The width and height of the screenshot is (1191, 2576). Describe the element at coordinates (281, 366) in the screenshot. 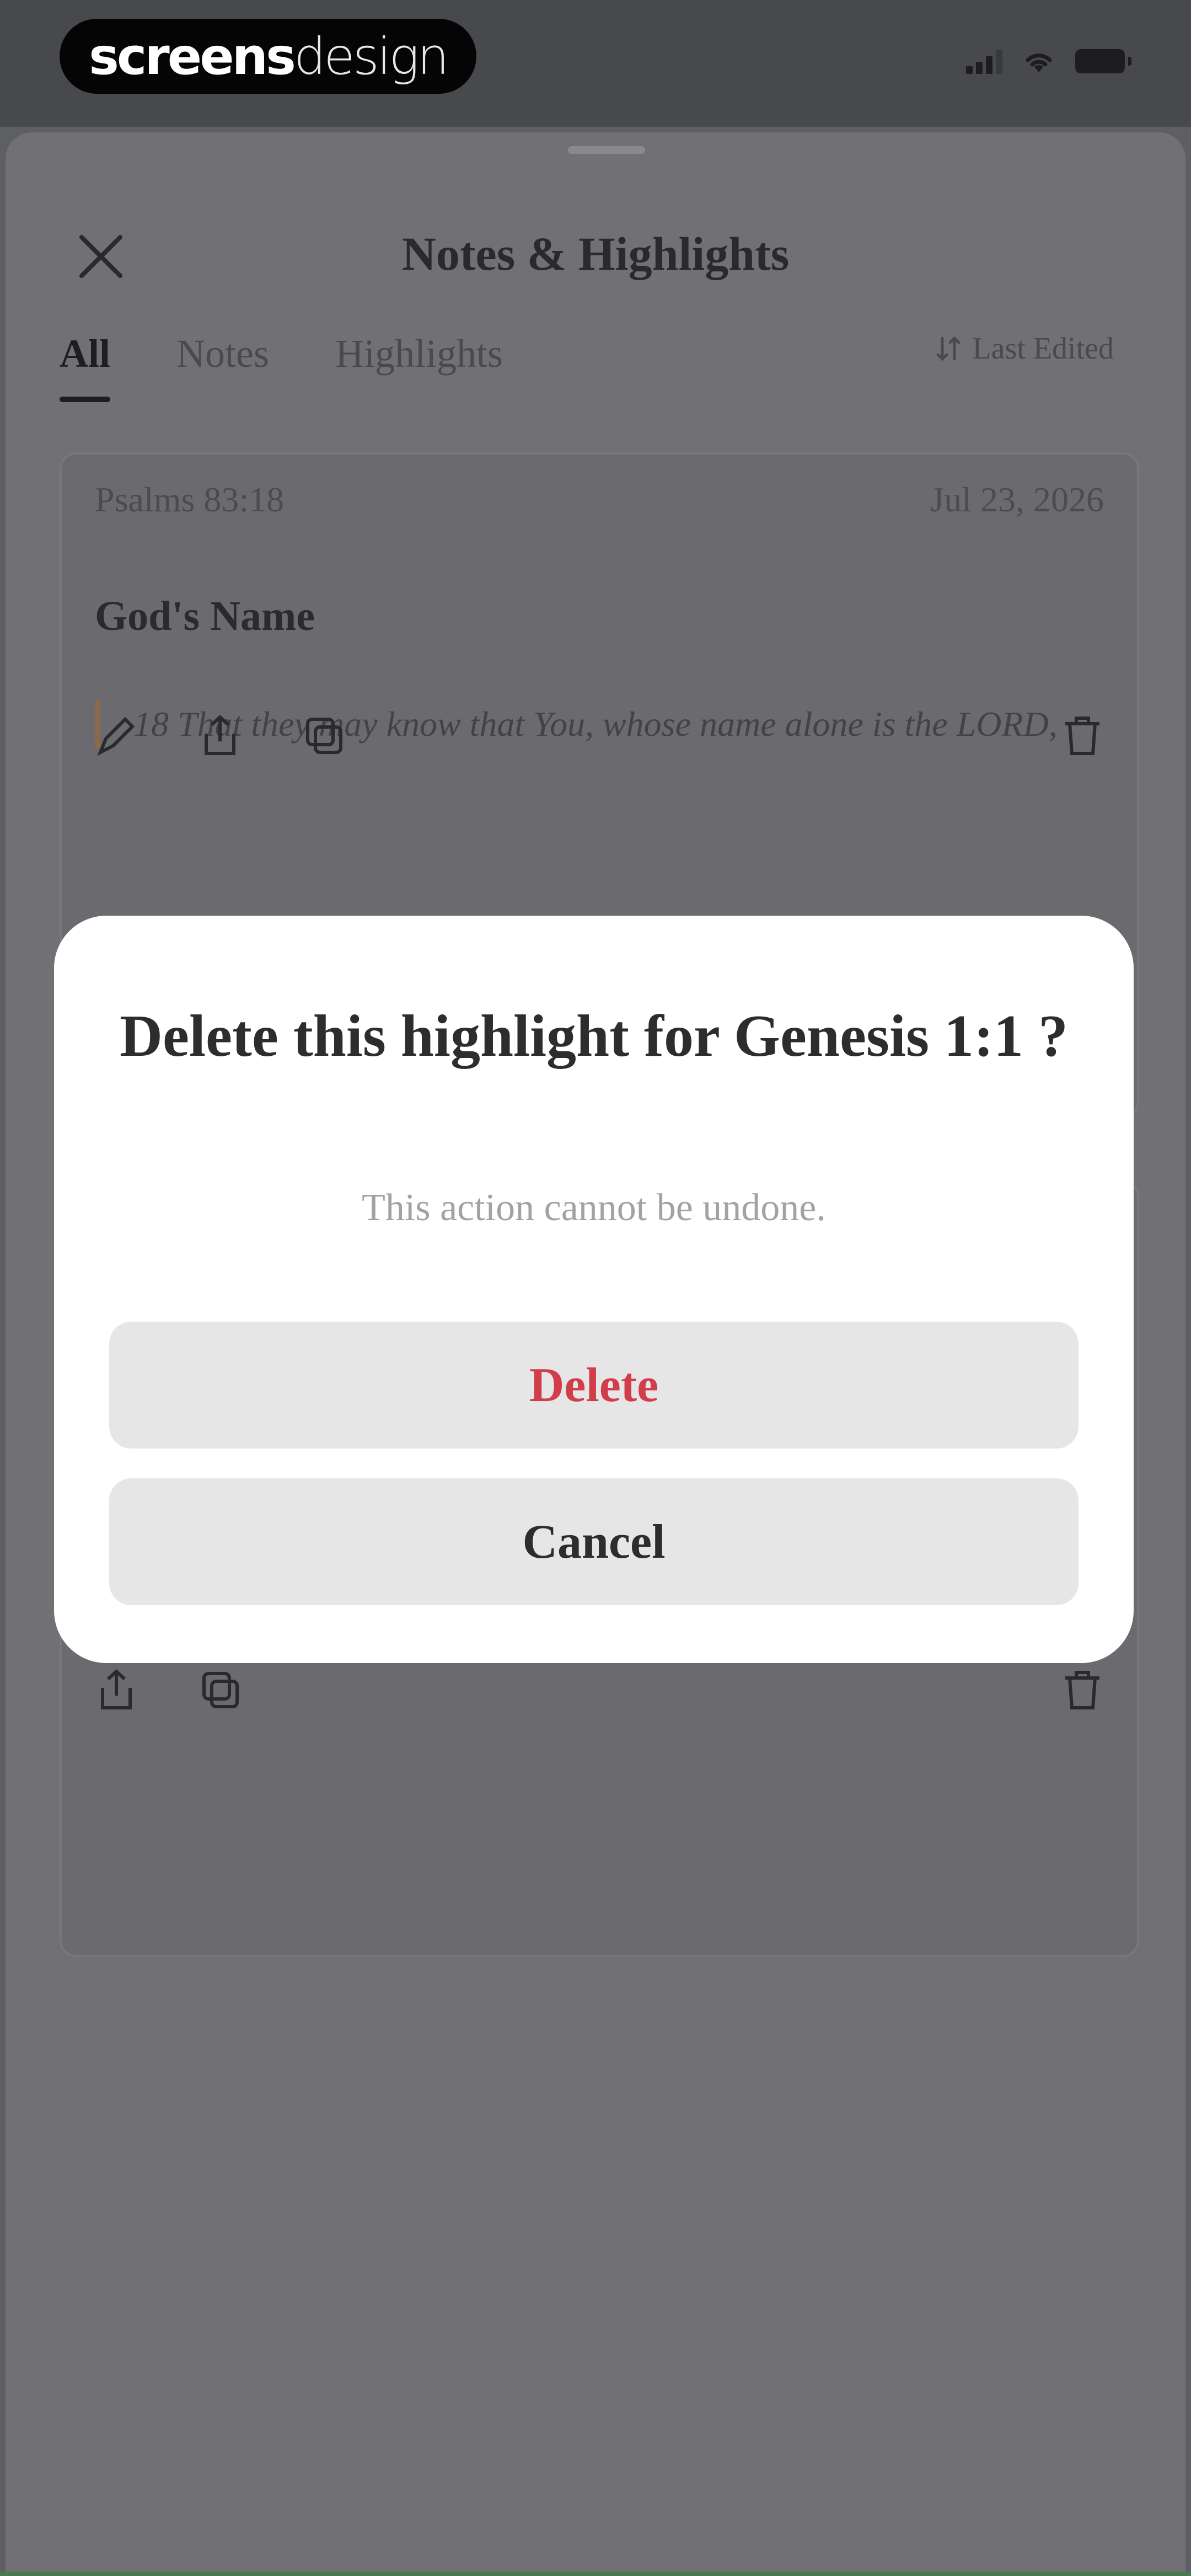

I see `filter-tabs: All Notes Highlights` at that location.